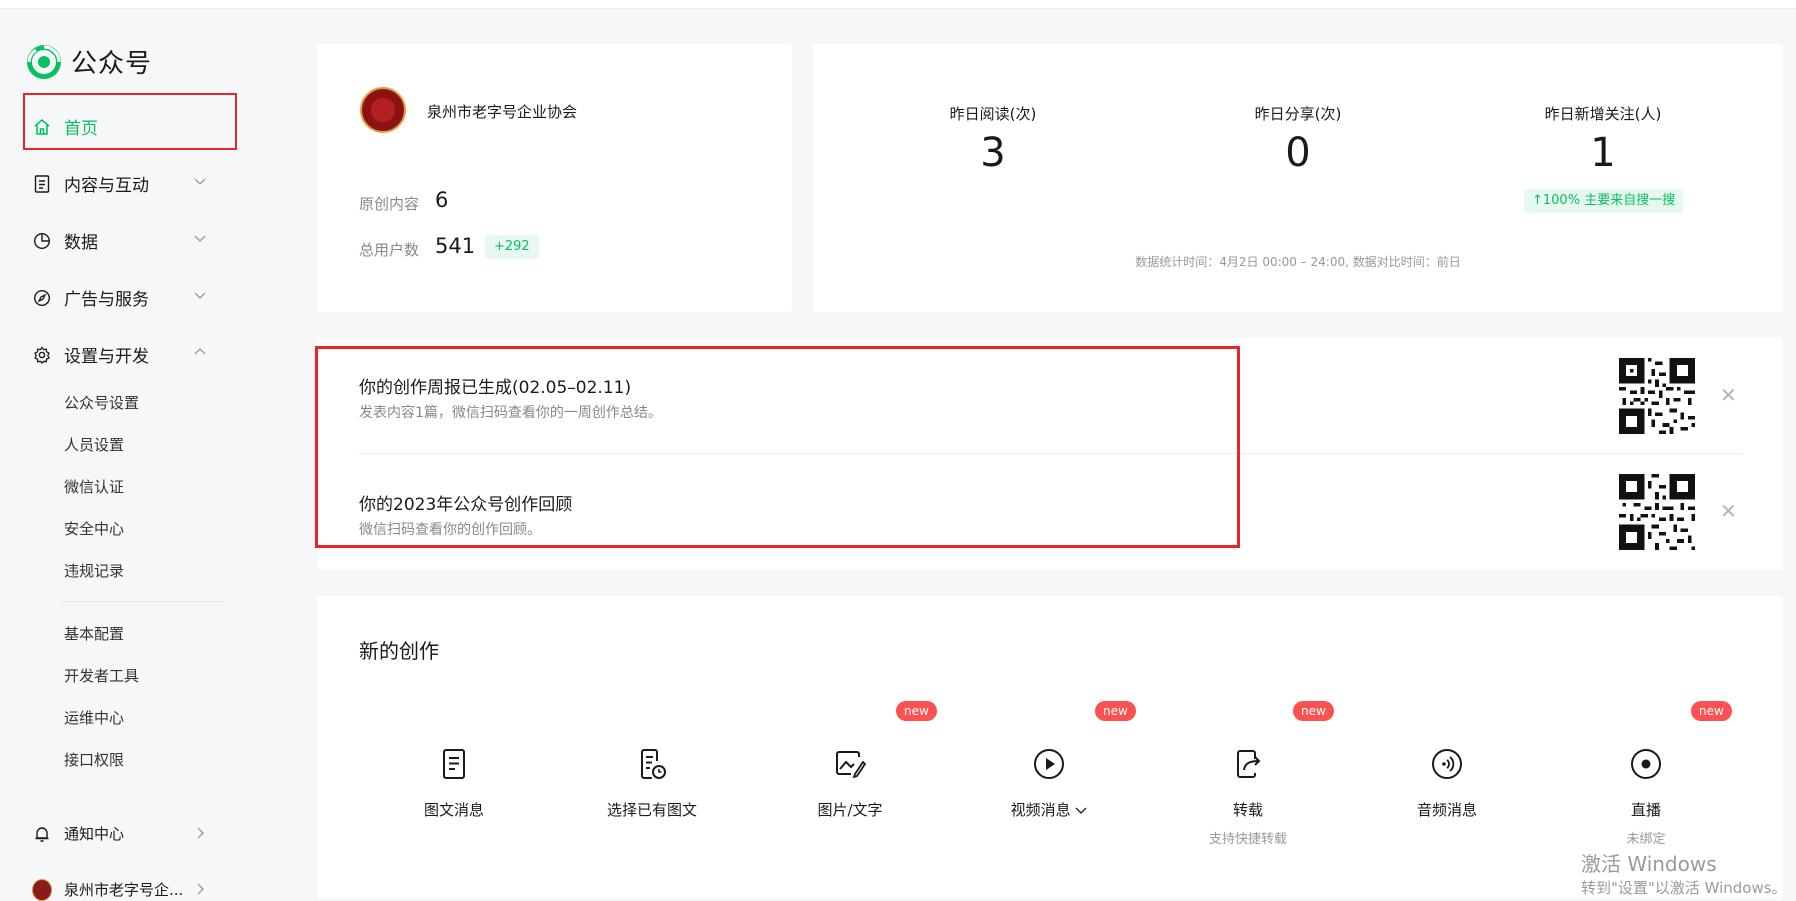  What do you see at coordinates (42, 355) in the screenshot?
I see `gear-icon` at bounding box center [42, 355].